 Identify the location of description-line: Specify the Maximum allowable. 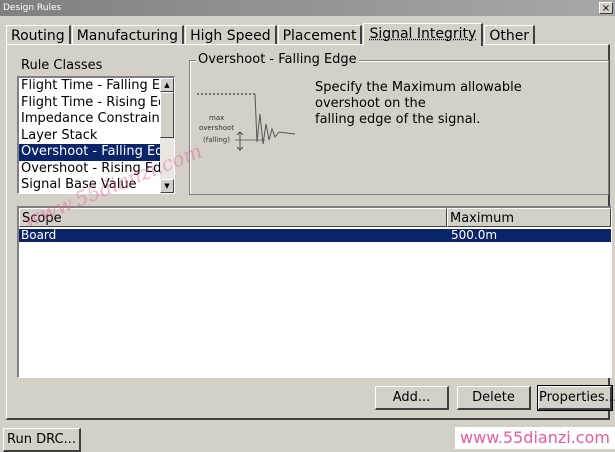
(418, 87).